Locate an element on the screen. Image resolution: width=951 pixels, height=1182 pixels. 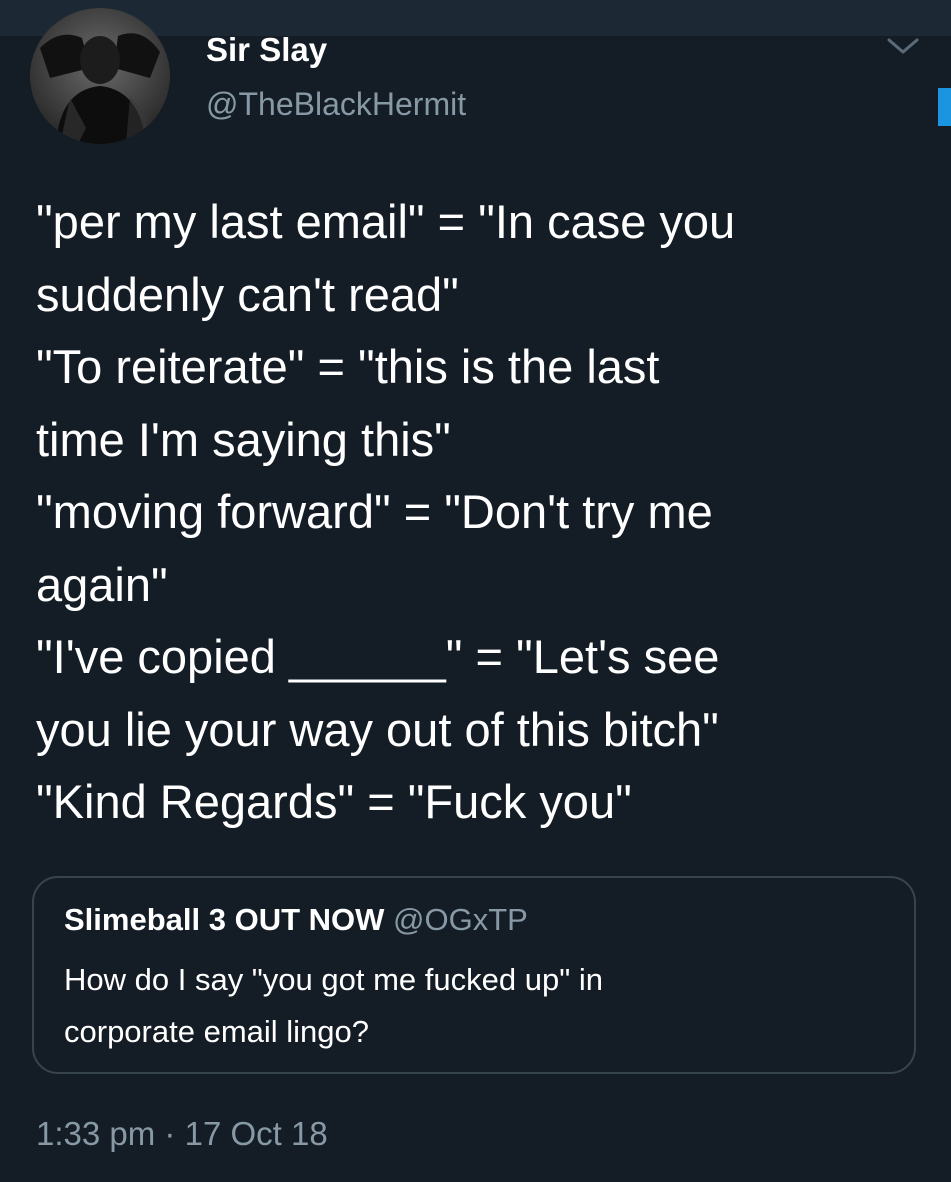
tweet-line: you lie your way out of this bitch" is located at coordinates (377, 729).